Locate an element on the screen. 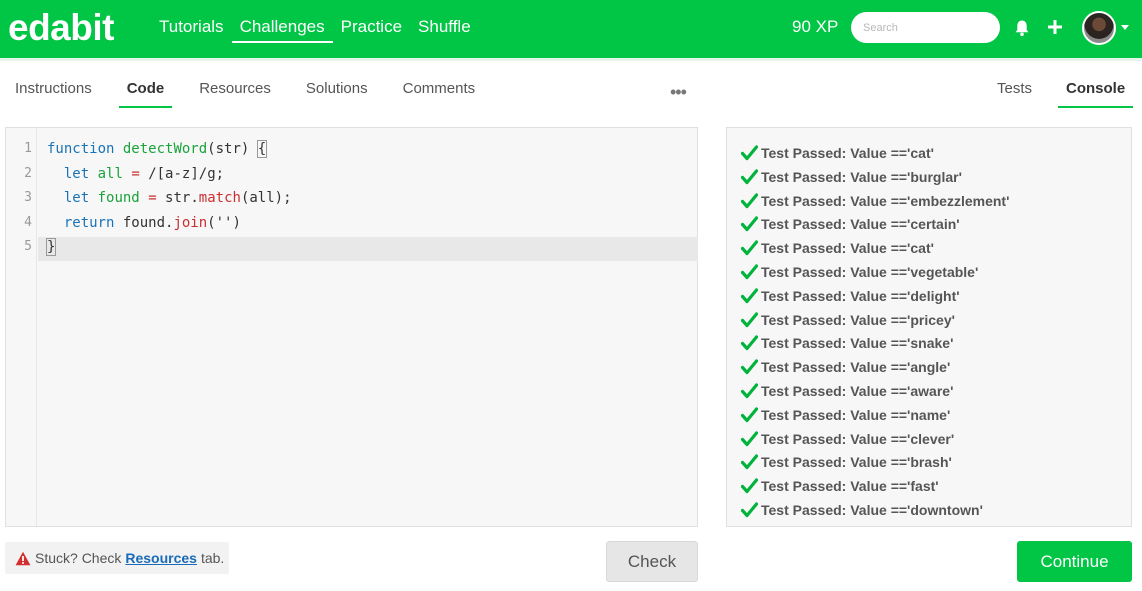 The height and width of the screenshot is (591, 1142). code-line: let found = str.match(all); is located at coordinates (169, 198).